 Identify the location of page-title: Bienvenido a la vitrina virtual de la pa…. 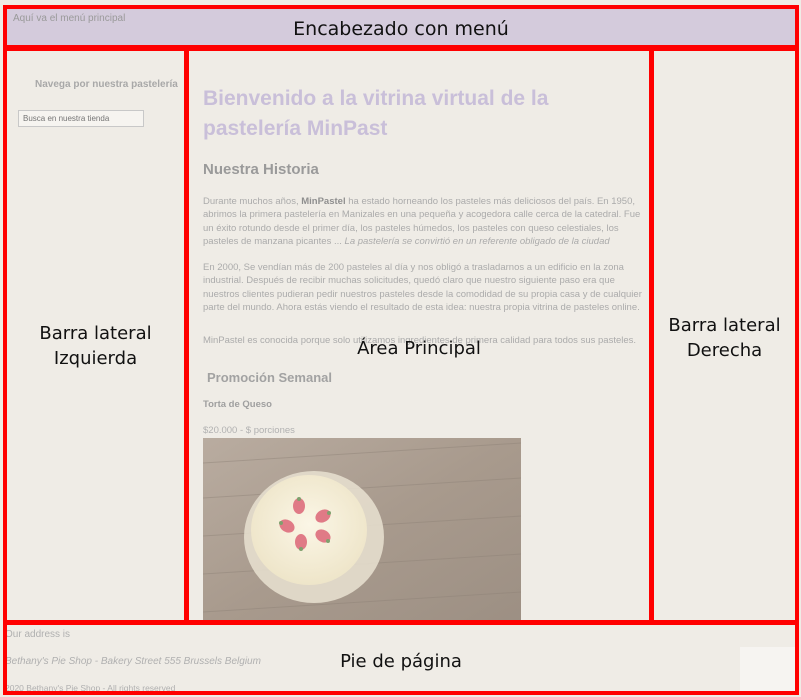
(376, 113).